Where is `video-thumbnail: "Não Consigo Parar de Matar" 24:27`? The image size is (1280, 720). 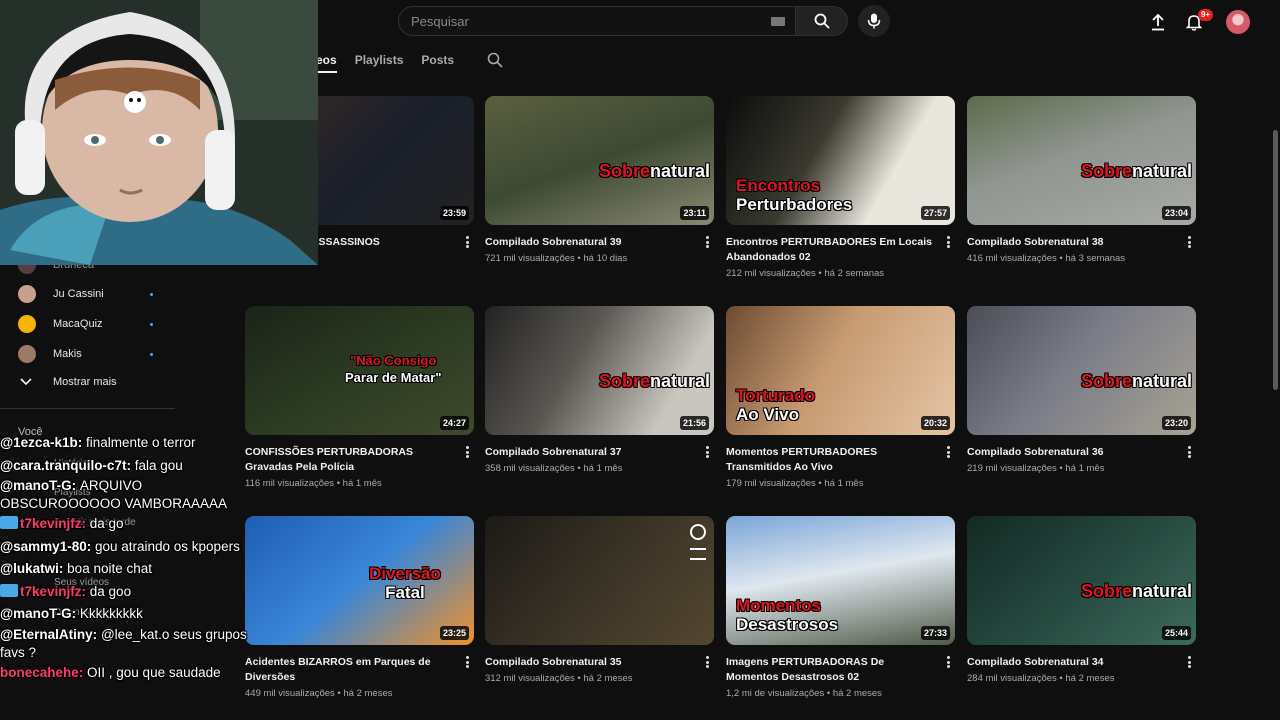 video-thumbnail: "Não Consigo Parar de Matar" 24:27 is located at coordinates (359, 370).